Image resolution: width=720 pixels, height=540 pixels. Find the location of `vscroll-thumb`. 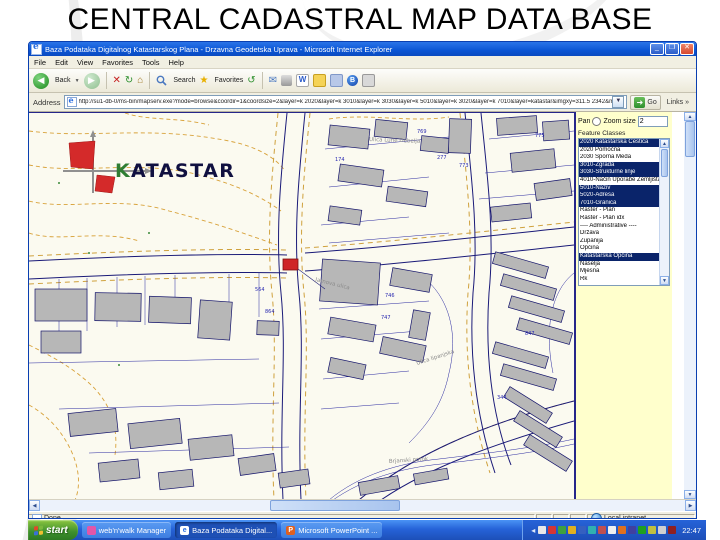

vscroll-thumb is located at coordinates (690, 139).